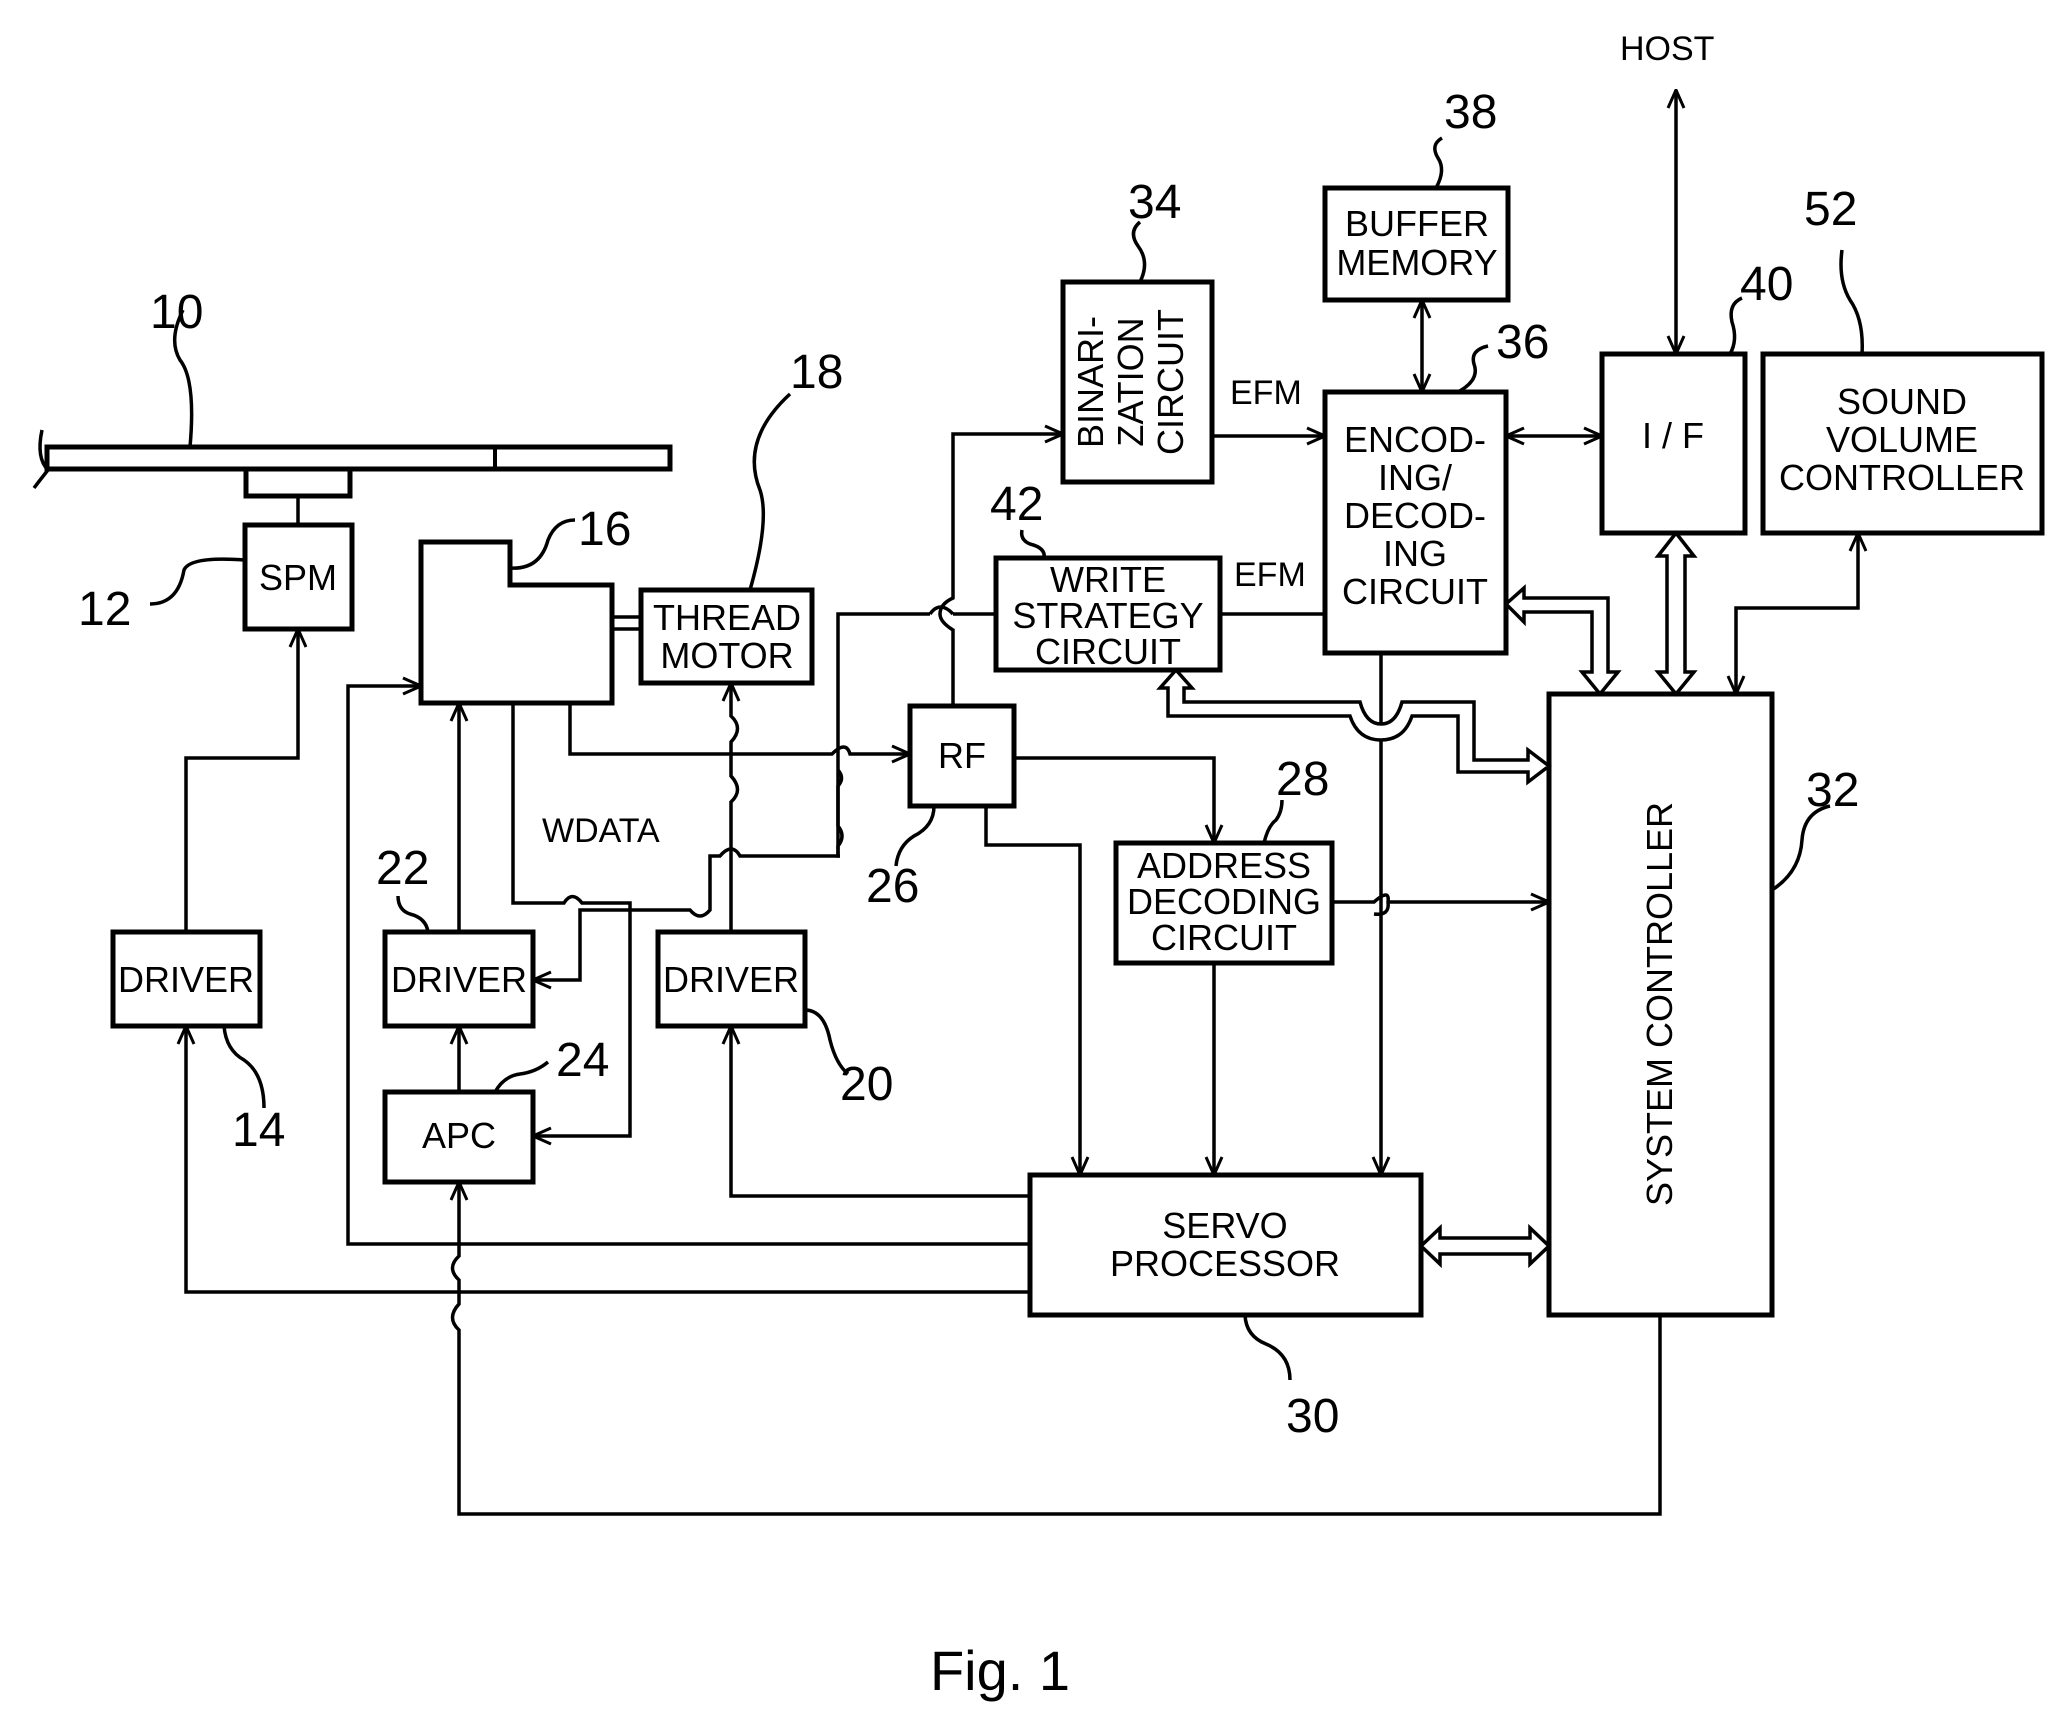 This screenshot has width=2067, height=1727. Describe the element at coordinates (1673, 435) in the screenshot. I see `interface-label: I / F` at that location.